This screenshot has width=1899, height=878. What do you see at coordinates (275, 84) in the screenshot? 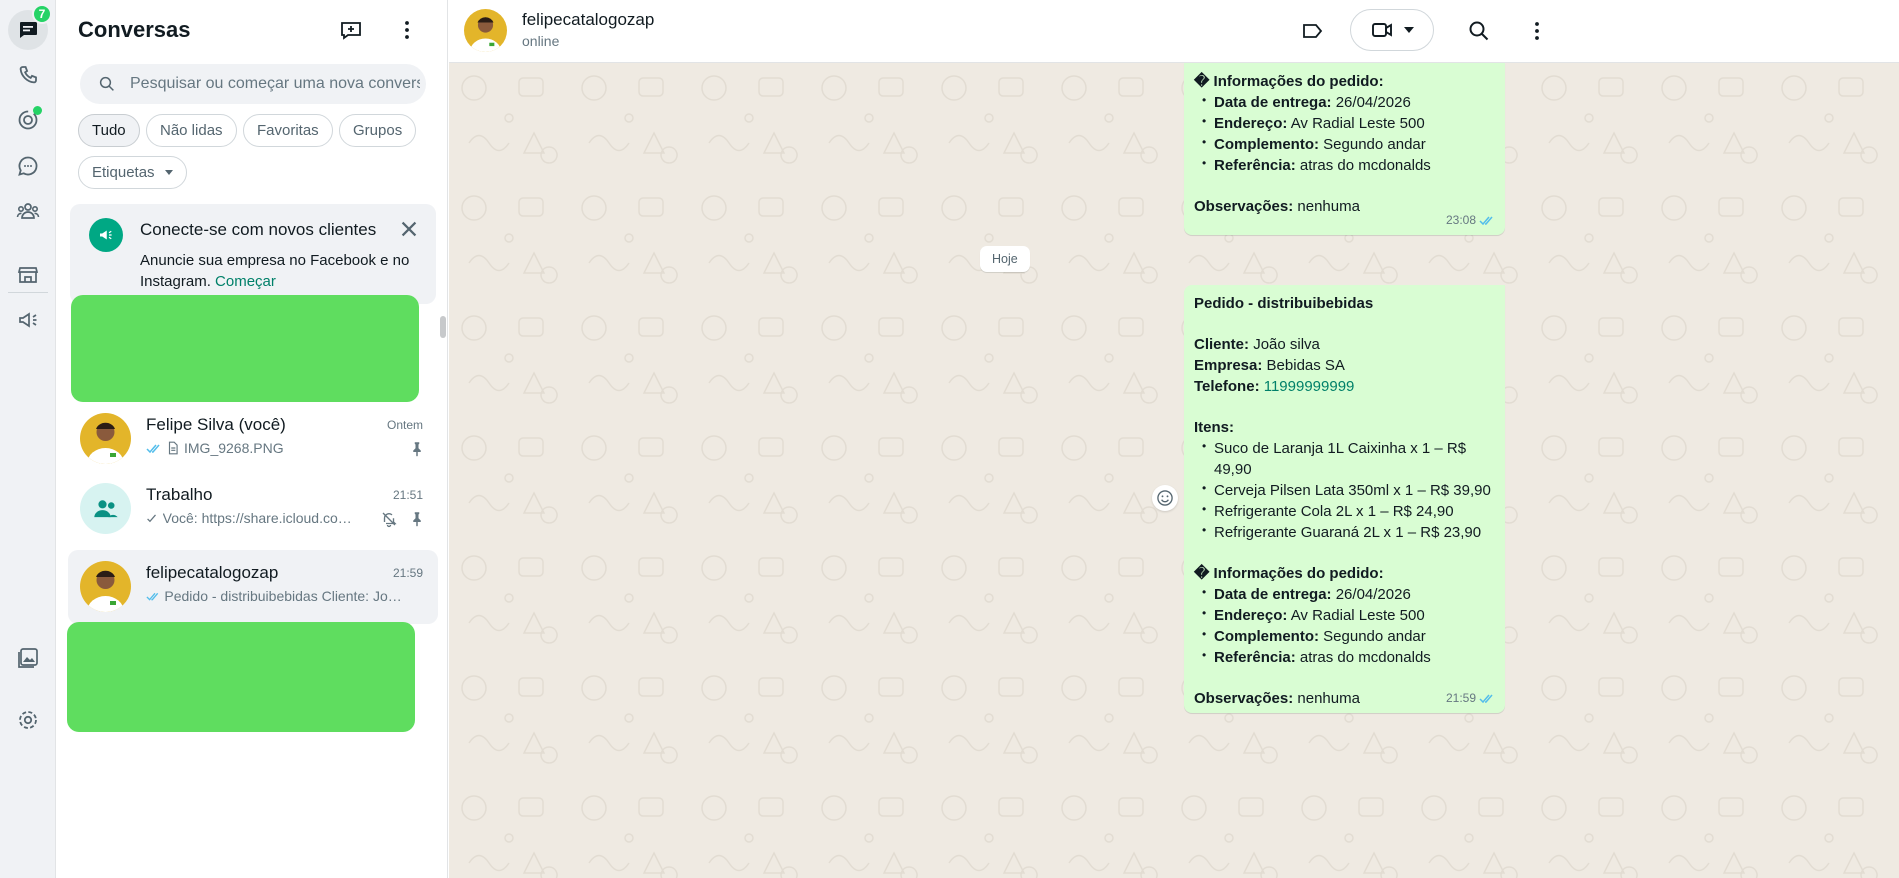
I see `search-input` at bounding box center [275, 84].